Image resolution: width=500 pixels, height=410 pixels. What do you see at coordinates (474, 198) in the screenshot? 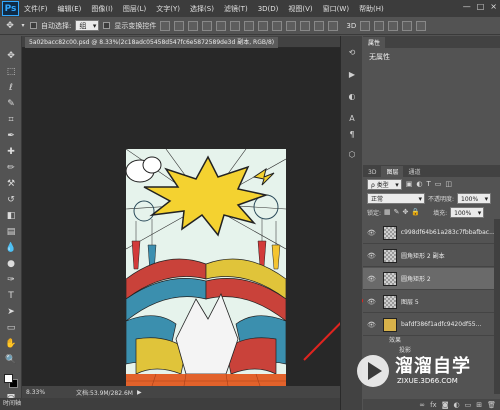
I see `opacity-input: 100%` at bounding box center [474, 198].